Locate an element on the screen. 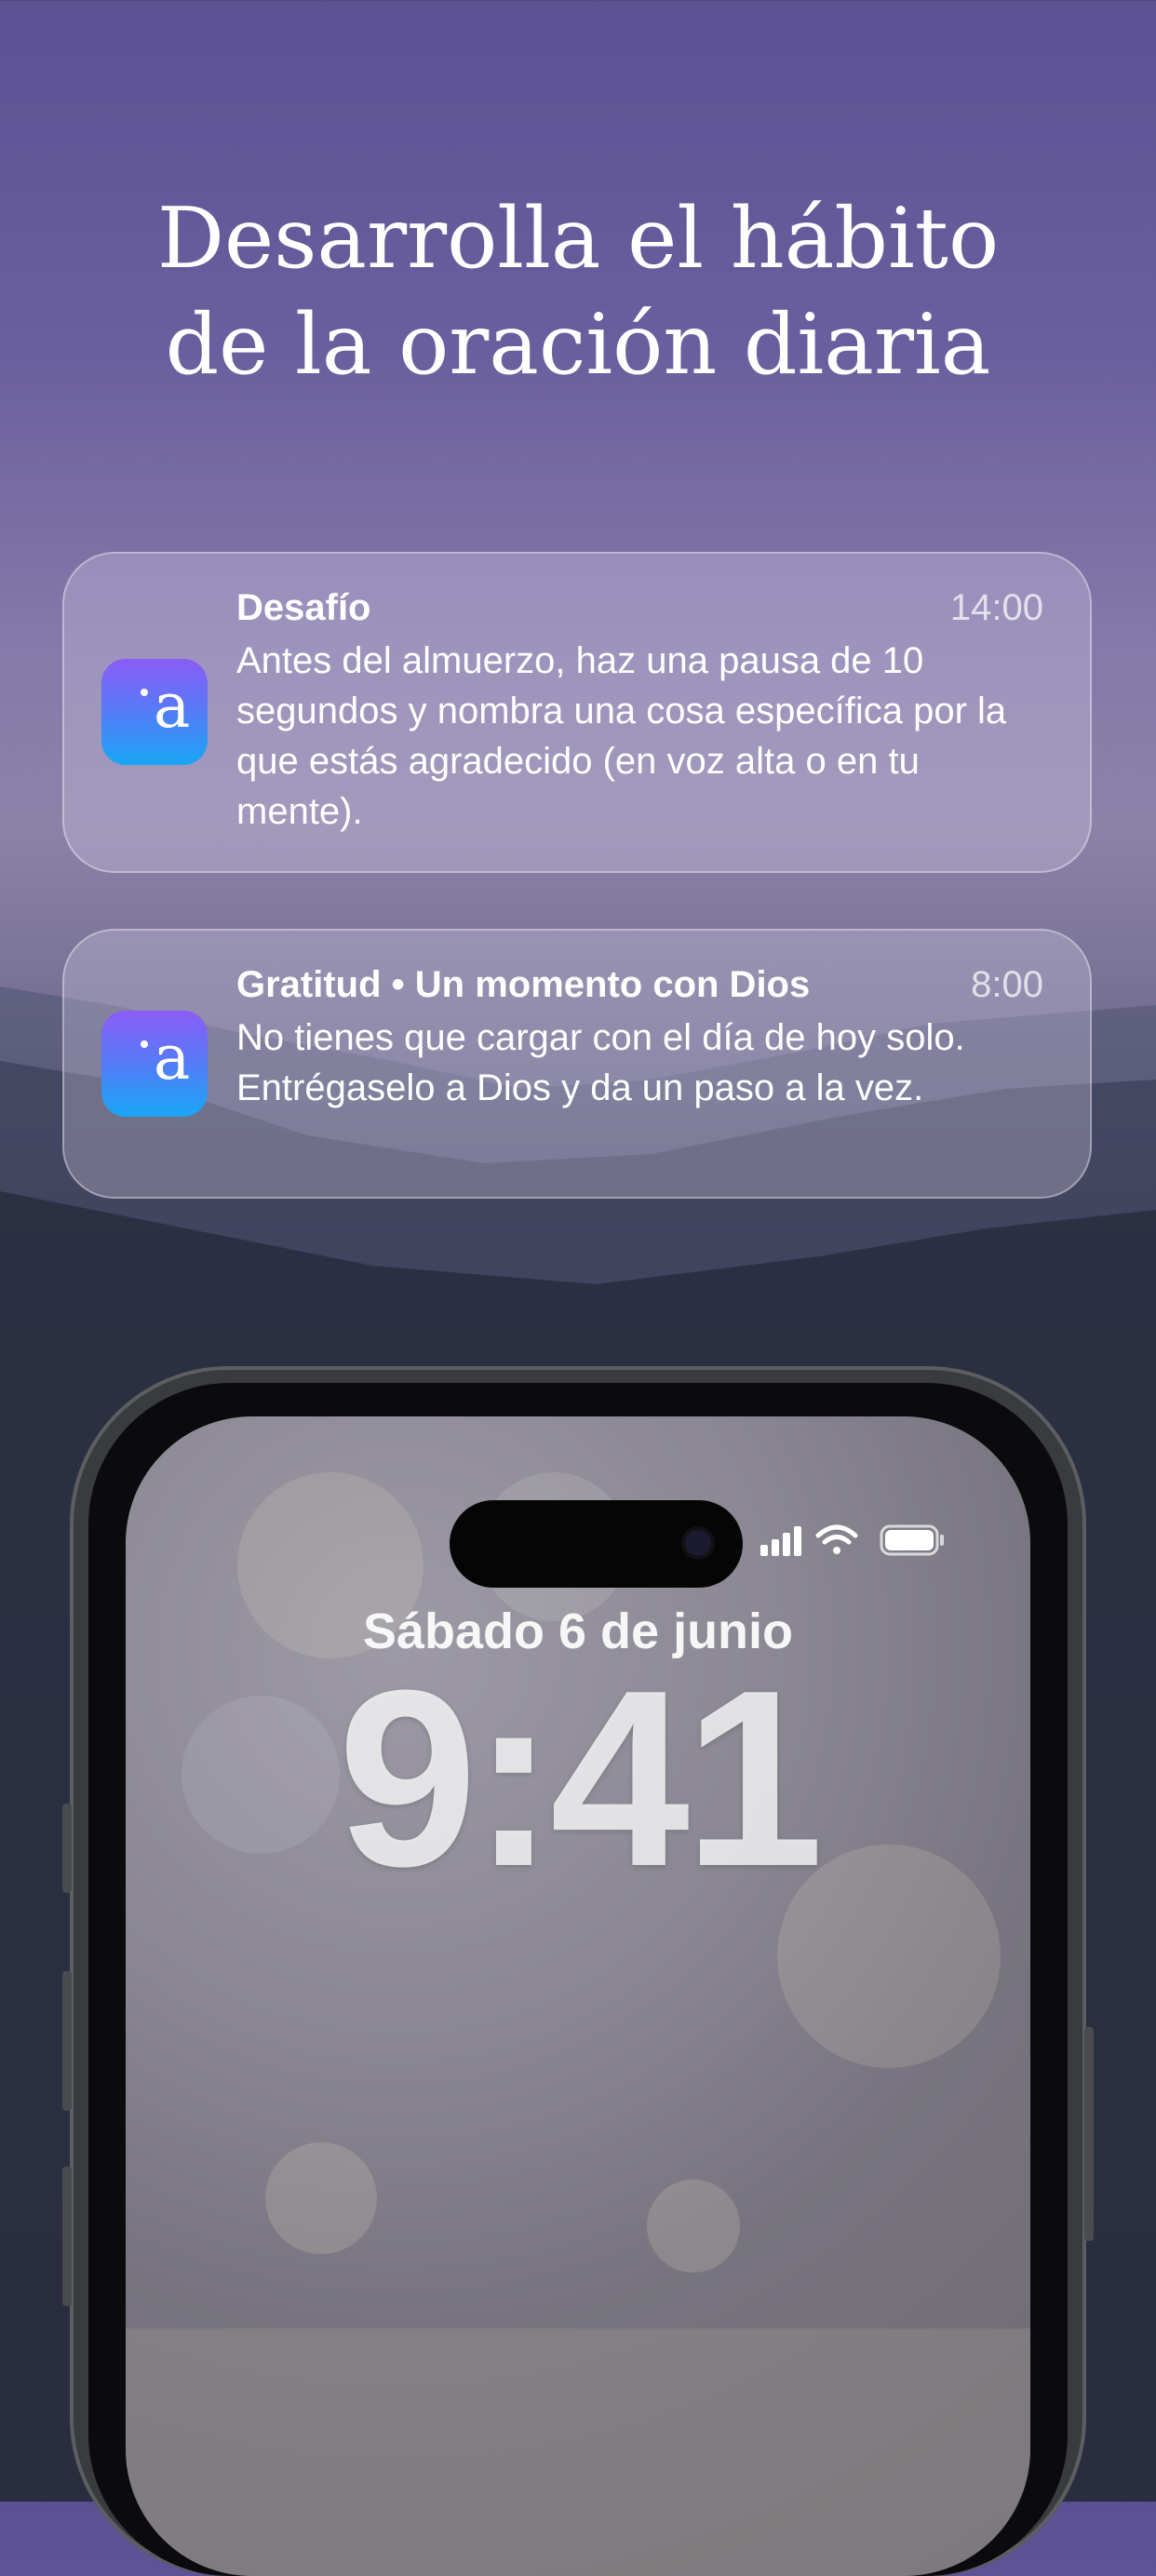 Image resolution: width=1156 pixels, height=2576 pixels. front-camera-icon is located at coordinates (698, 1543).